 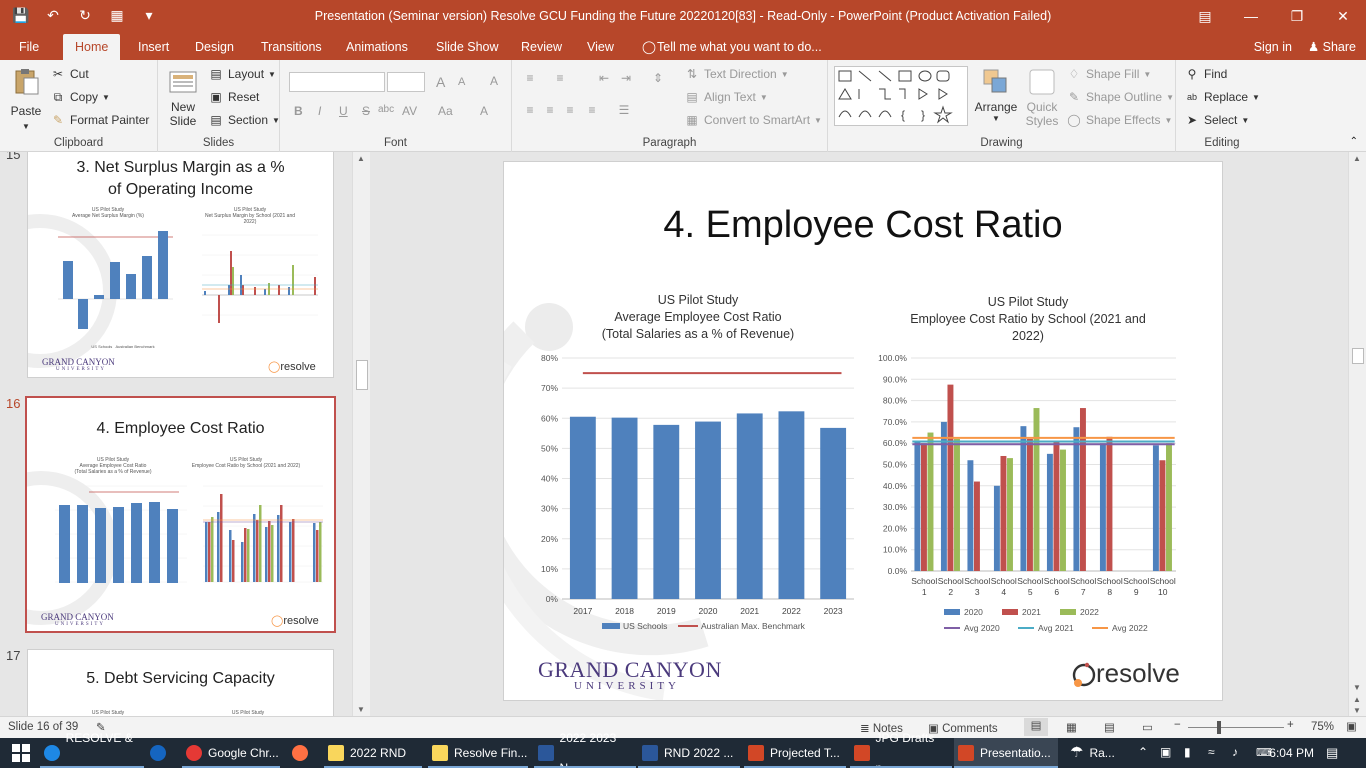 I want to click on increase-indent-button: ⇥, so click(x=626, y=78).